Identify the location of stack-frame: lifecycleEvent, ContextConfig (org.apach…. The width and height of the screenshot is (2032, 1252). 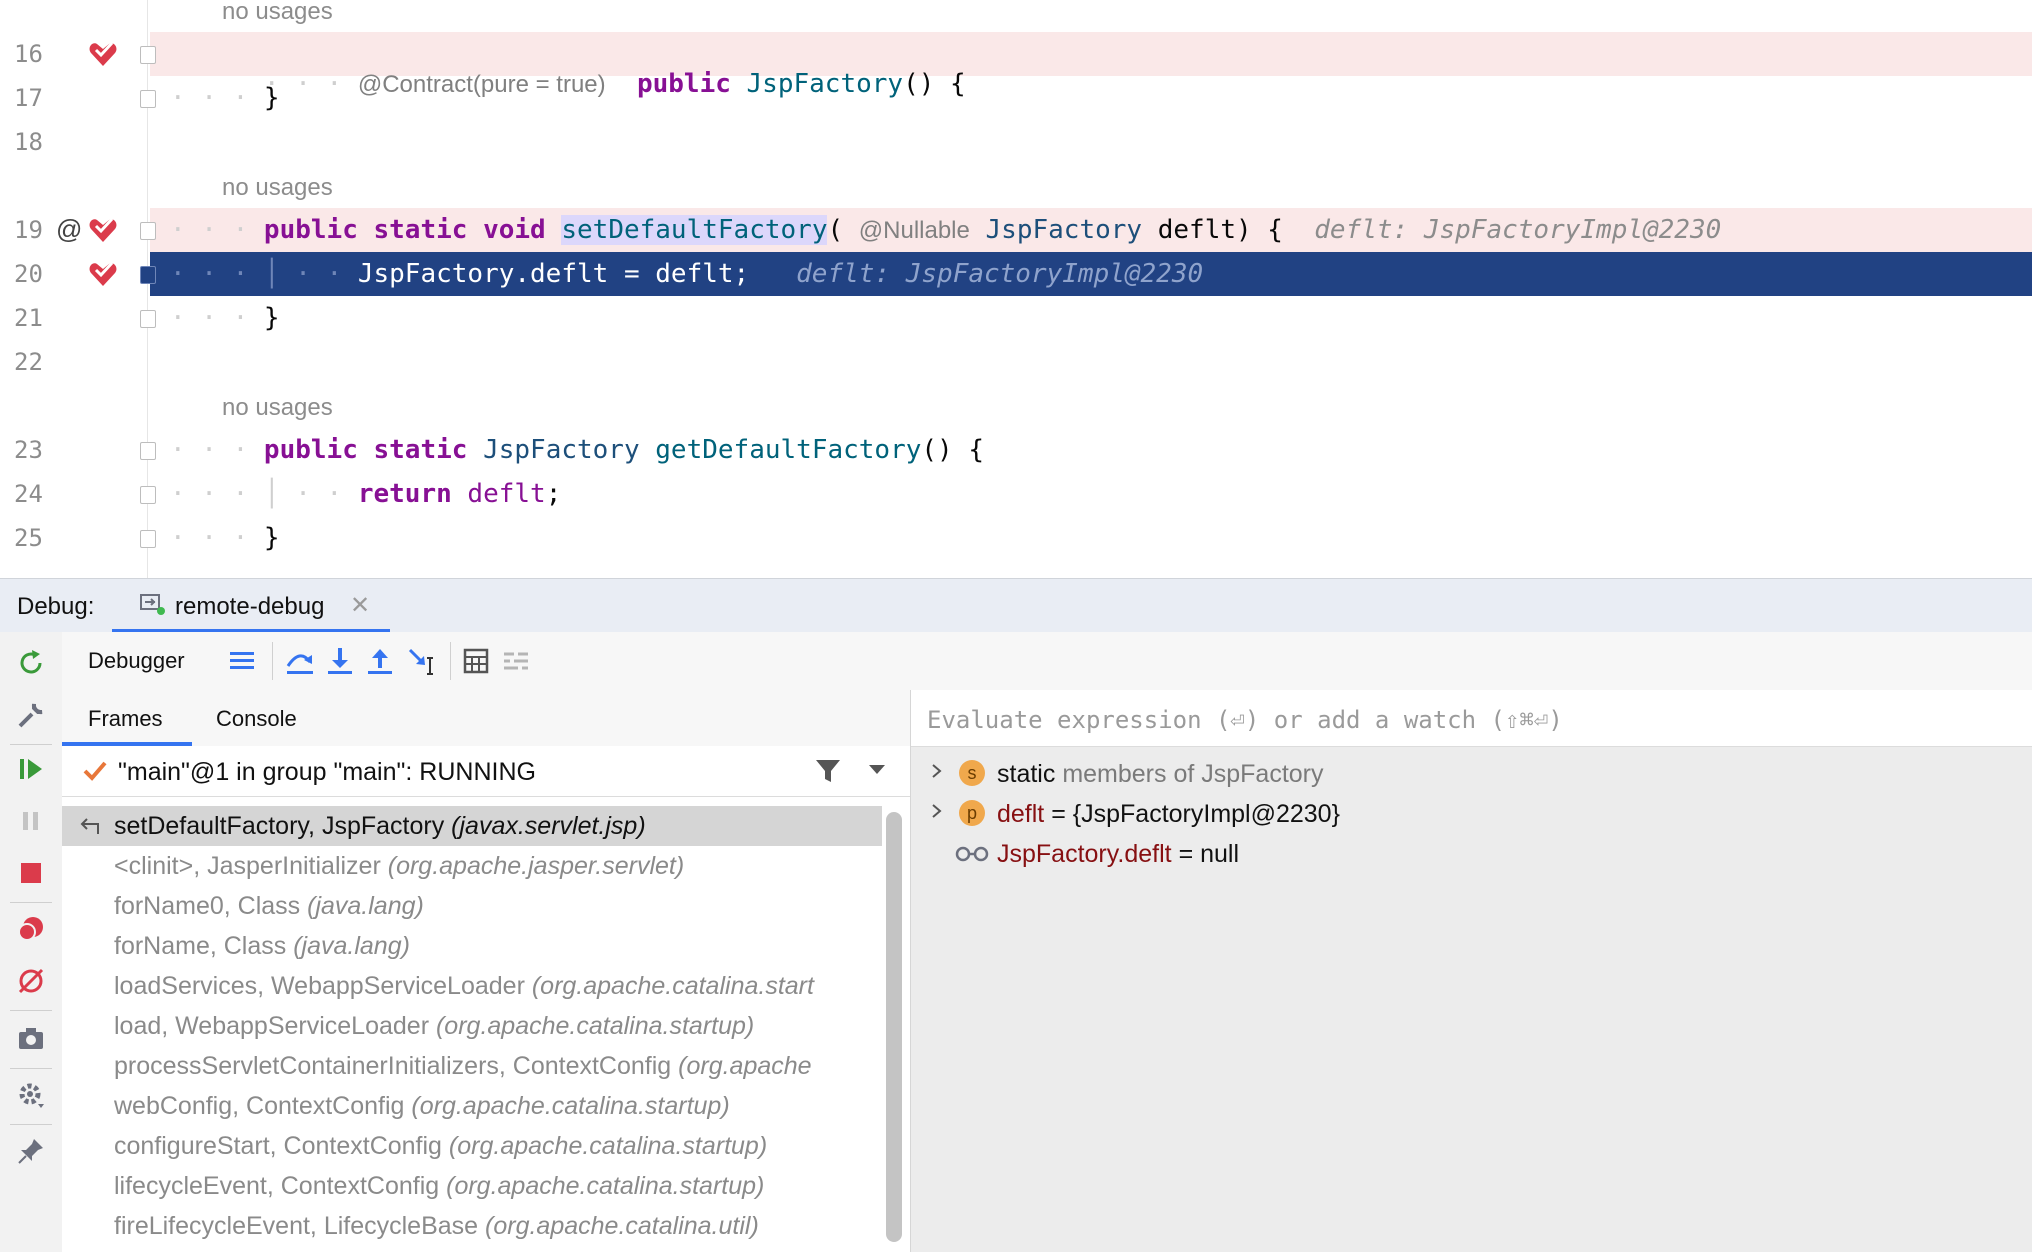
(472, 1186).